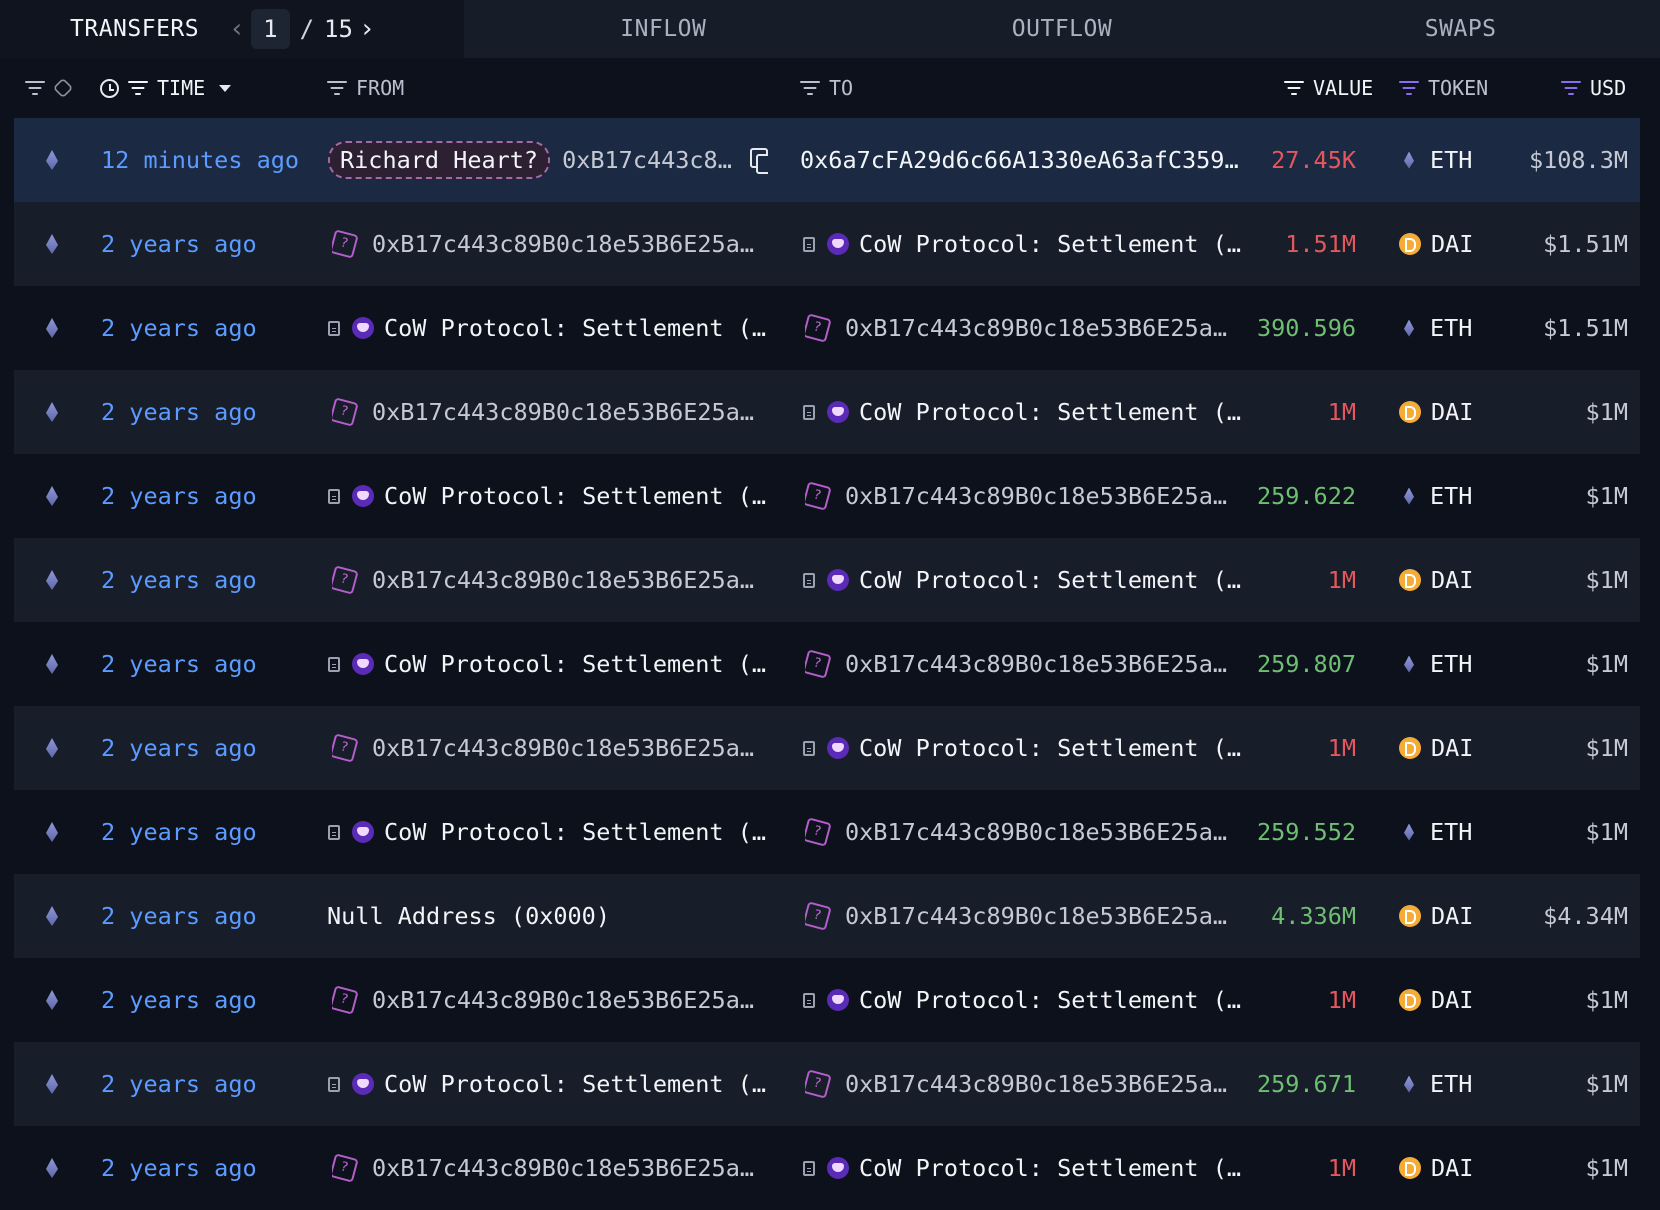  I want to click on header-time: TIME, so click(166, 88).